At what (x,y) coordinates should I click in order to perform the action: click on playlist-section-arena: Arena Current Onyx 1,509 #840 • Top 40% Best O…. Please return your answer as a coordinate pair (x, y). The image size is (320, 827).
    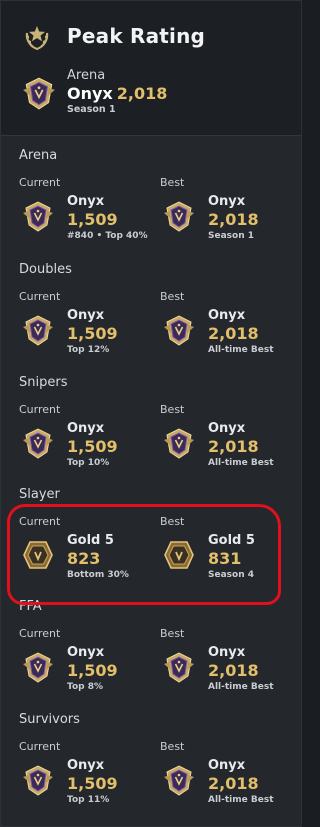
    Looking at the image, I should click on (151, 204).